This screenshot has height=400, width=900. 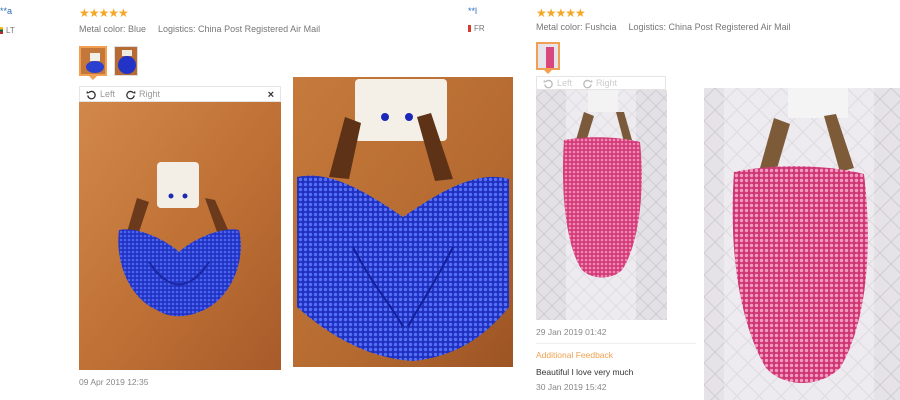 I want to click on reviewer-country: LT, so click(x=7, y=30).